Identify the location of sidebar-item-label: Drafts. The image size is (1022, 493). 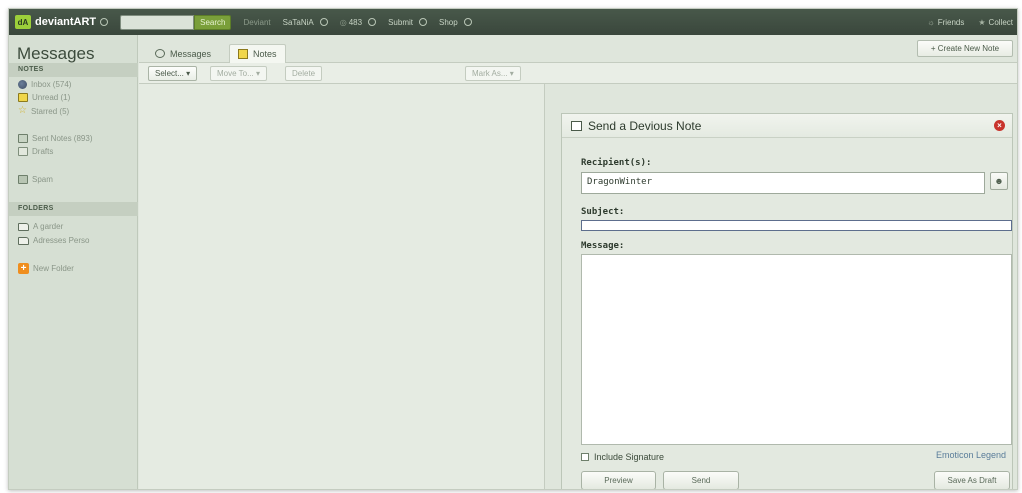
(43, 151).